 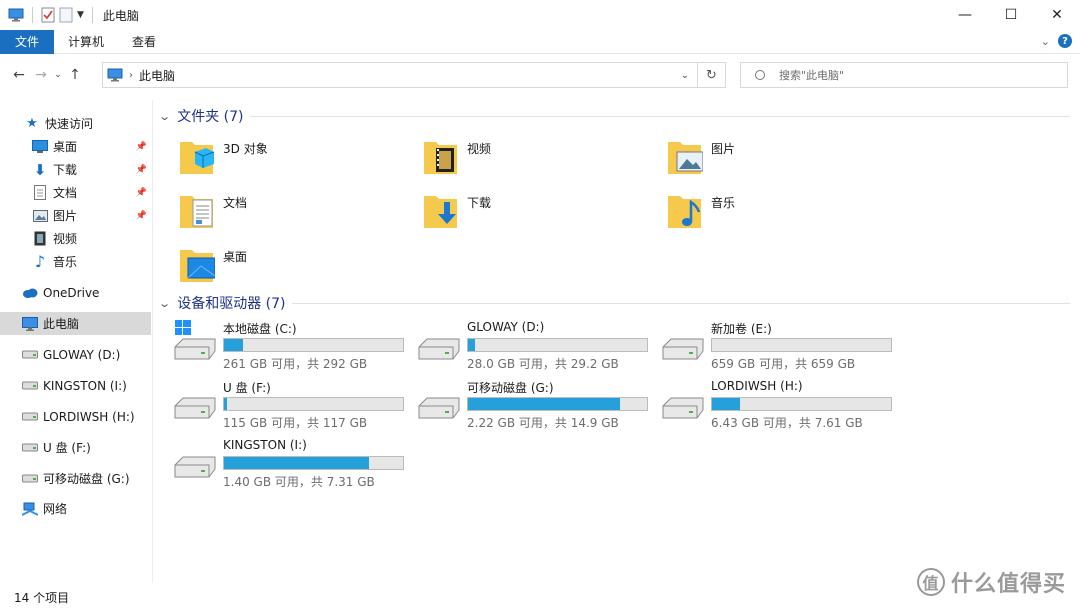 I want to click on drive-item: 本地磁盘 (C:) 261 GB 可用，共 292 GB, so click(x=293, y=347).